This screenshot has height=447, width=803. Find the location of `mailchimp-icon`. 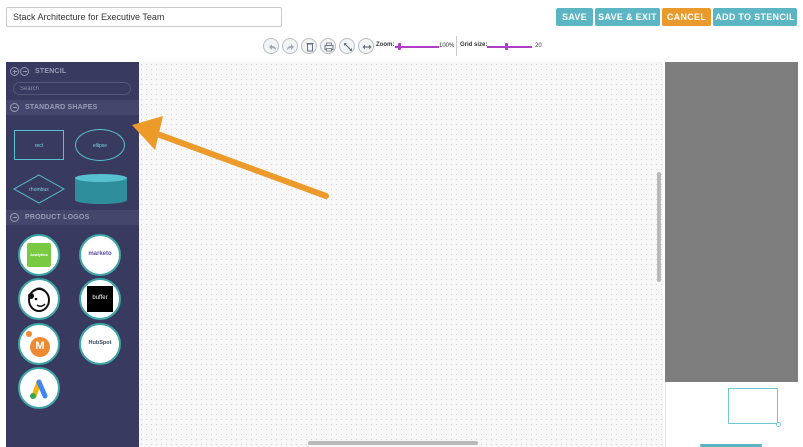

mailchimp-icon is located at coordinates (39, 299).